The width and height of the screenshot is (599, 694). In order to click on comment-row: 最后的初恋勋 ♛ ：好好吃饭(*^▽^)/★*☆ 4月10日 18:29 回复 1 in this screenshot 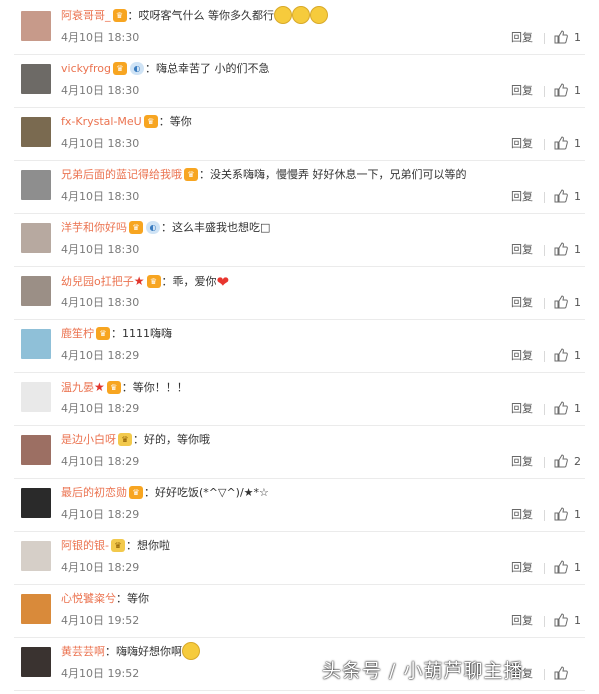, I will do `click(299, 505)`.